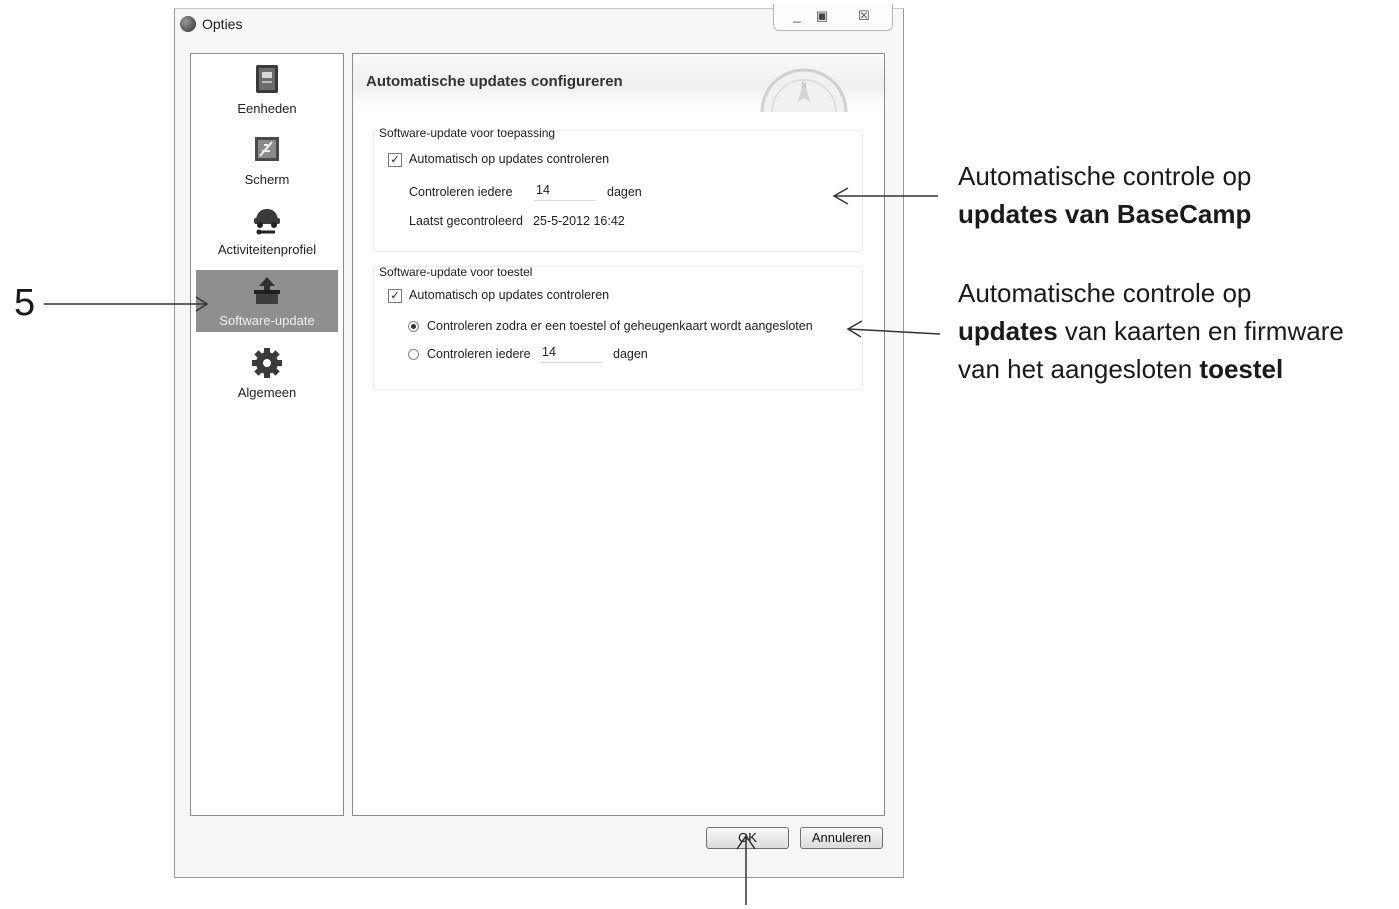 The height and width of the screenshot is (909, 1399). What do you see at coordinates (1079, 369) in the screenshot?
I see `device-note-line3-rest: van het aangesloten` at bounding box center [1079, 369].